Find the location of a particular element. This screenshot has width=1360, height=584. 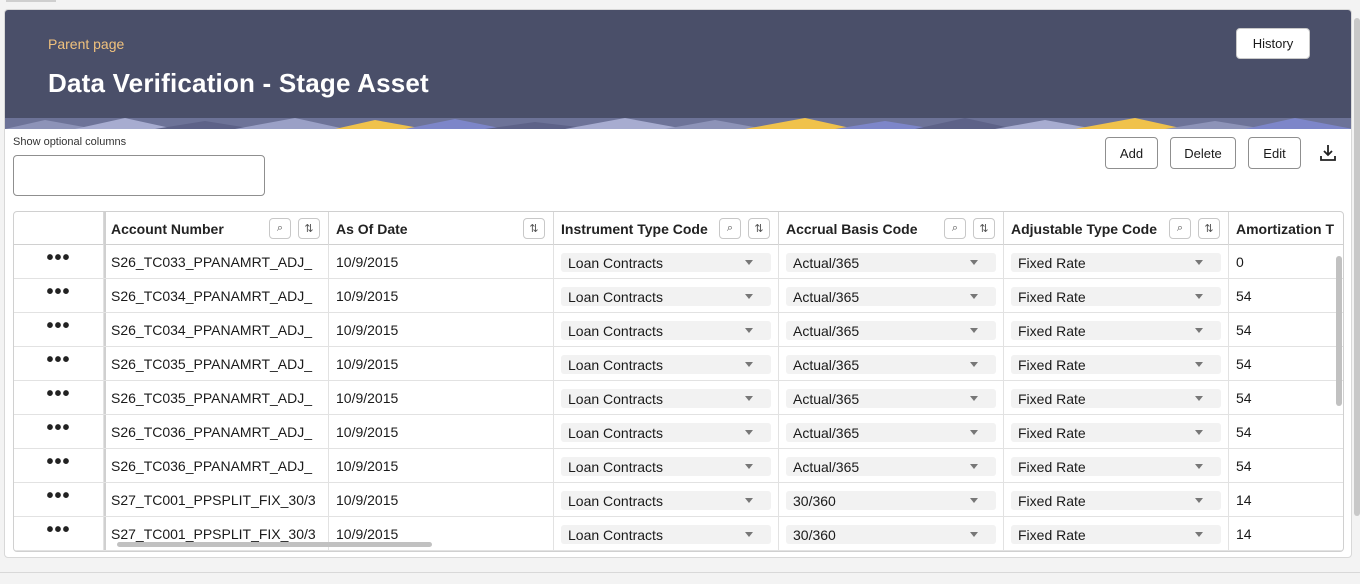

table-horizontal-scrollbar is located at coordinates (274, 544).